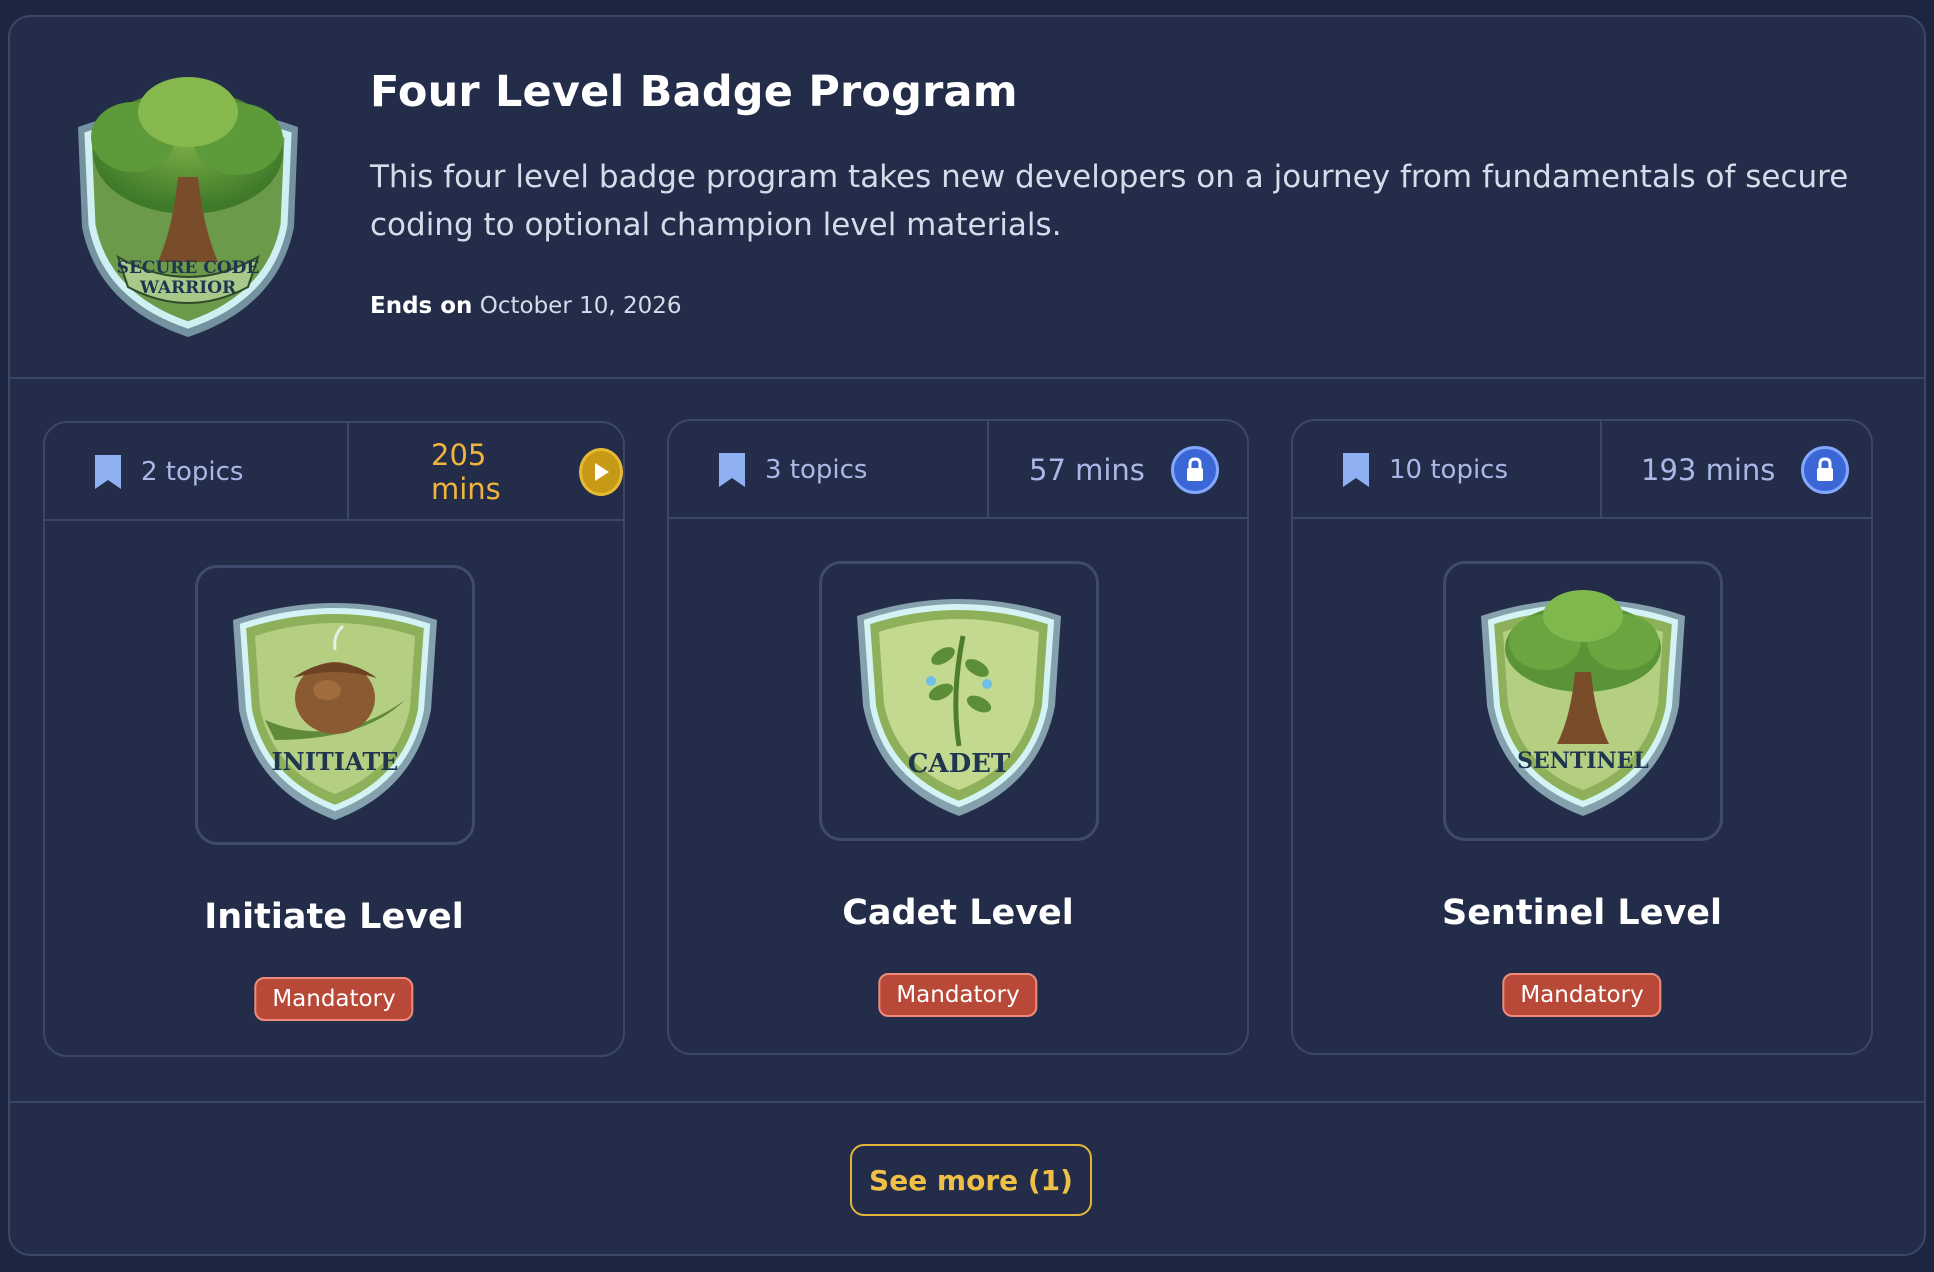 This screenshot has width=1934, height=1272. I want to click on card-header: 10 topics 193 mins, so click(1582, 470).